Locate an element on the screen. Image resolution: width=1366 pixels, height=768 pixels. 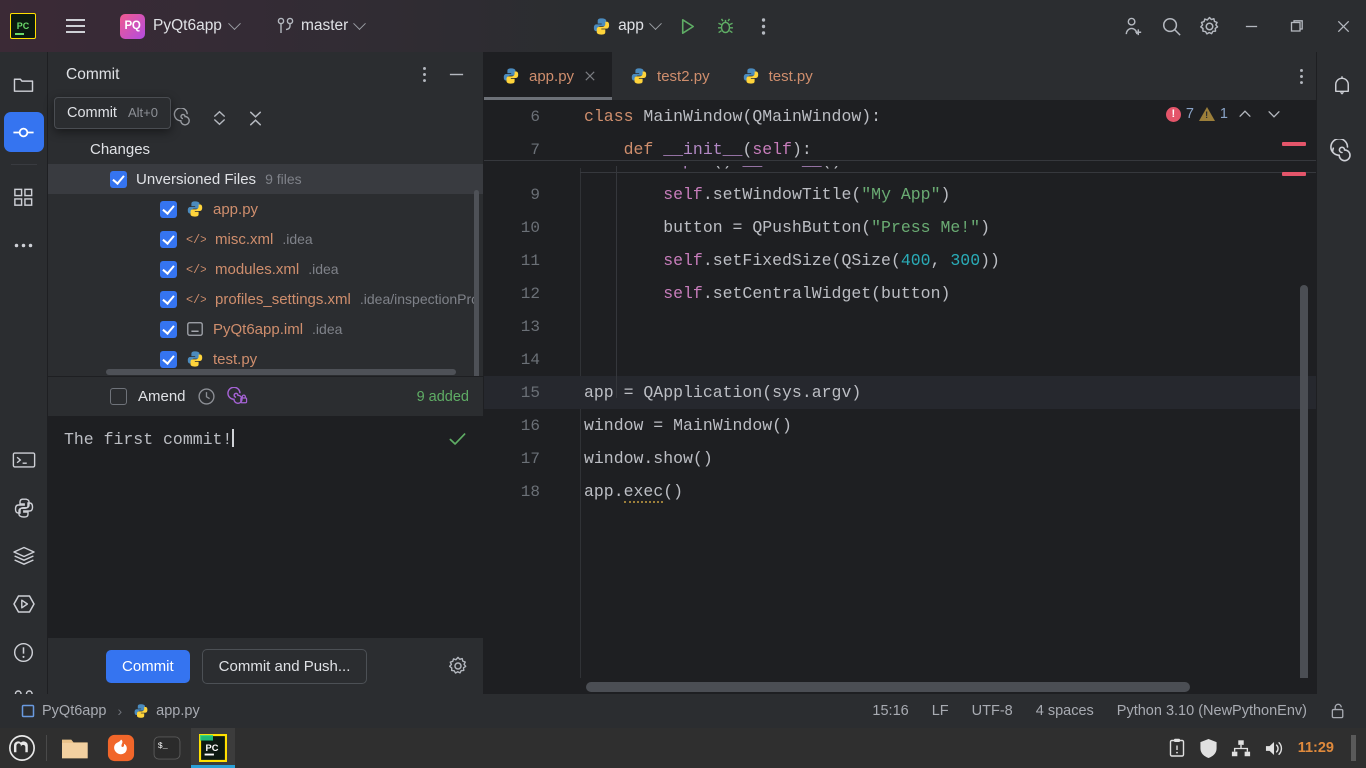
code-line: 11 self.setFixedSize(QSize(400, 300)) is located at coordinates (900, 260).